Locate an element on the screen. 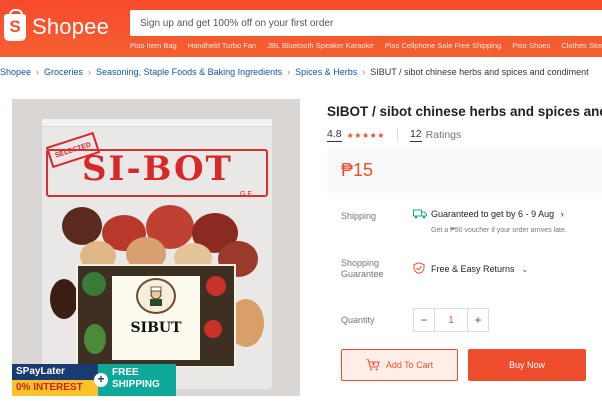 The image size is (602, 401). spaylater-text: SPayLater is located at coordinates (40, 371).